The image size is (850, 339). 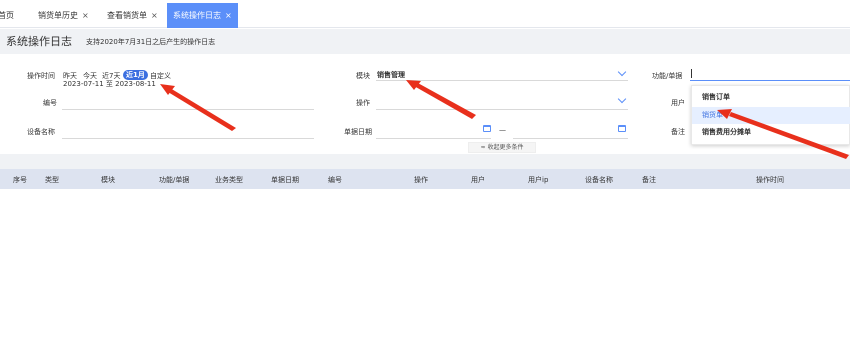 I want to click on function-input, so click(x=770, y=80).